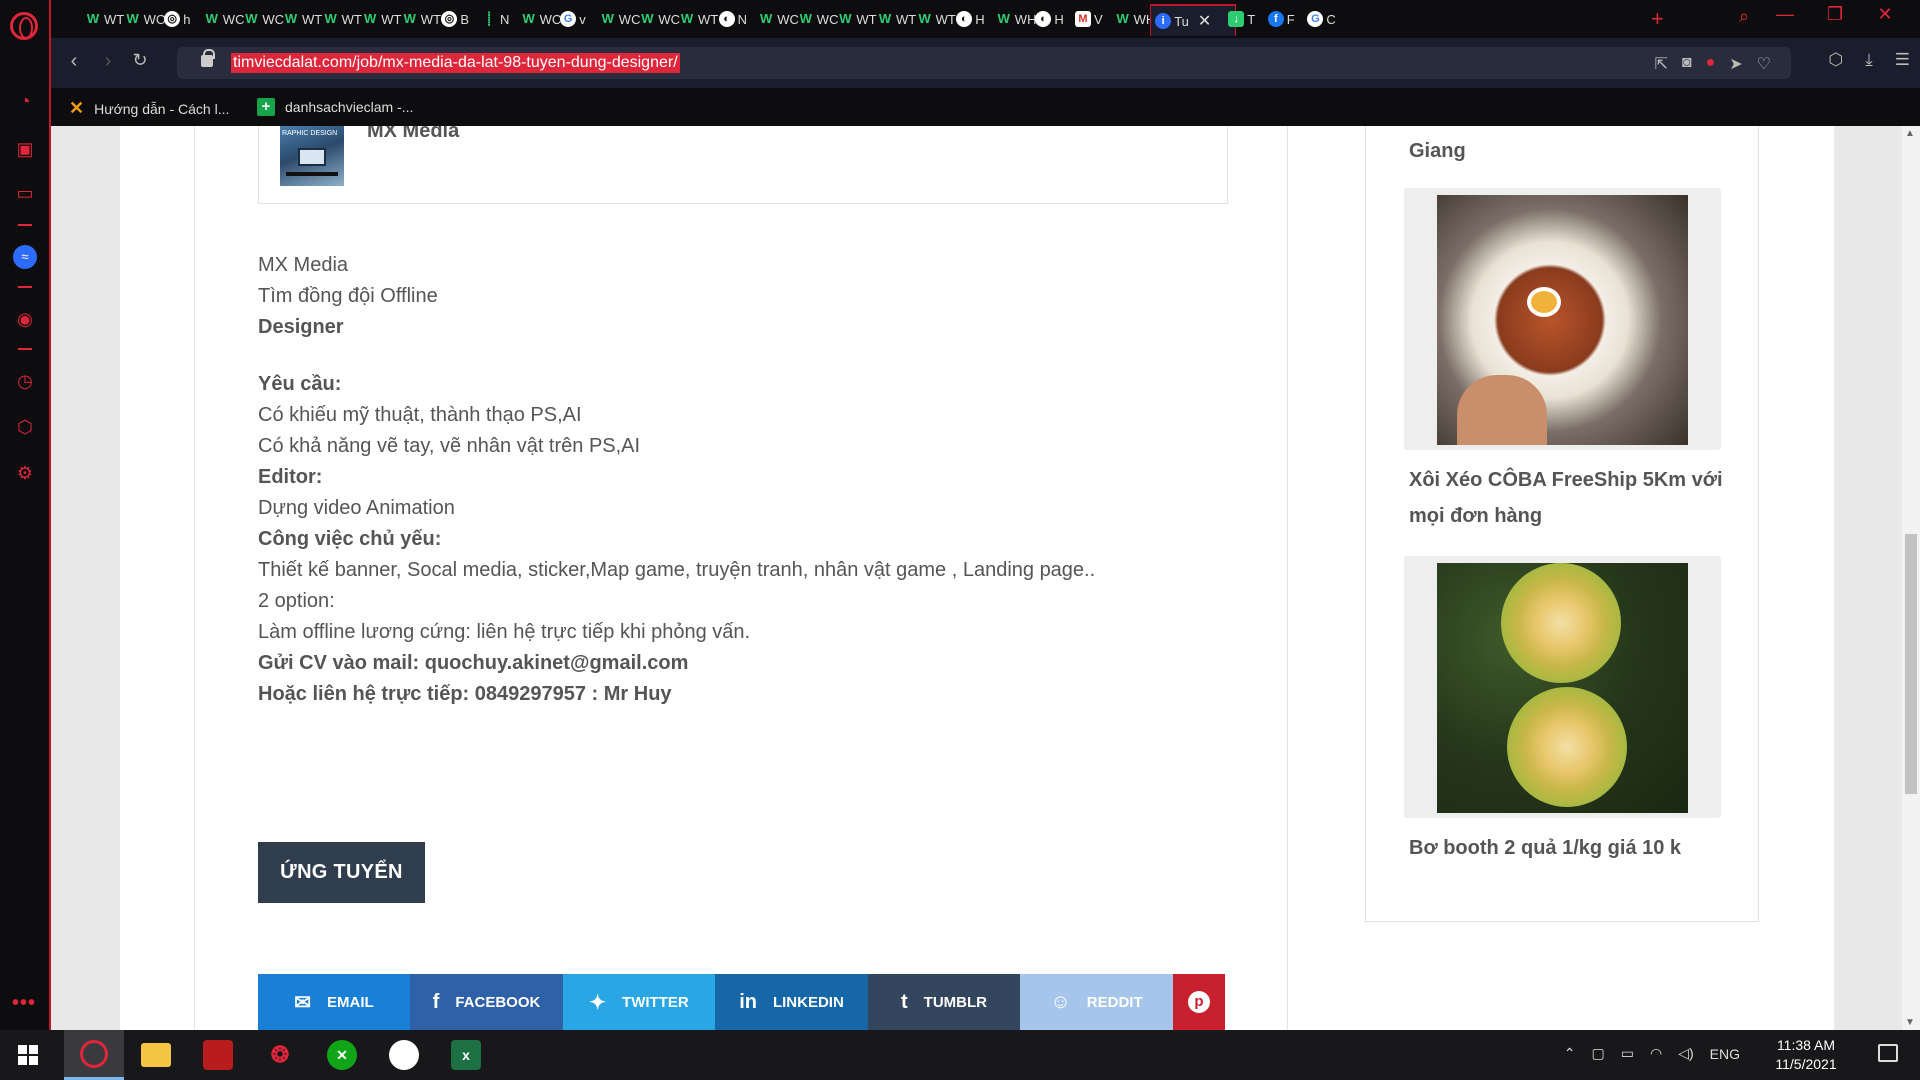 This screenshot has height=1080, width=1920. I want to click on tab-search-icon: ⌕, so click(1744, 16).